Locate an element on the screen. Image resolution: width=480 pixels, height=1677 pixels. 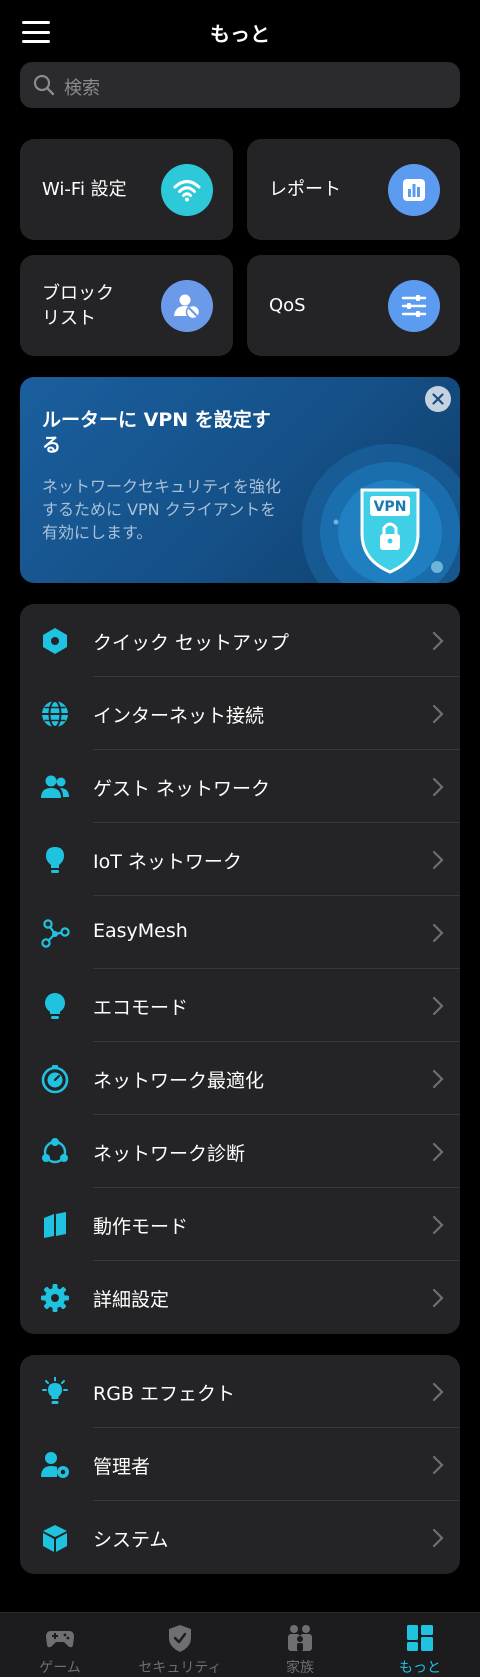
vpn-shield-illustration: VPN is located at coordinates (381, 513).